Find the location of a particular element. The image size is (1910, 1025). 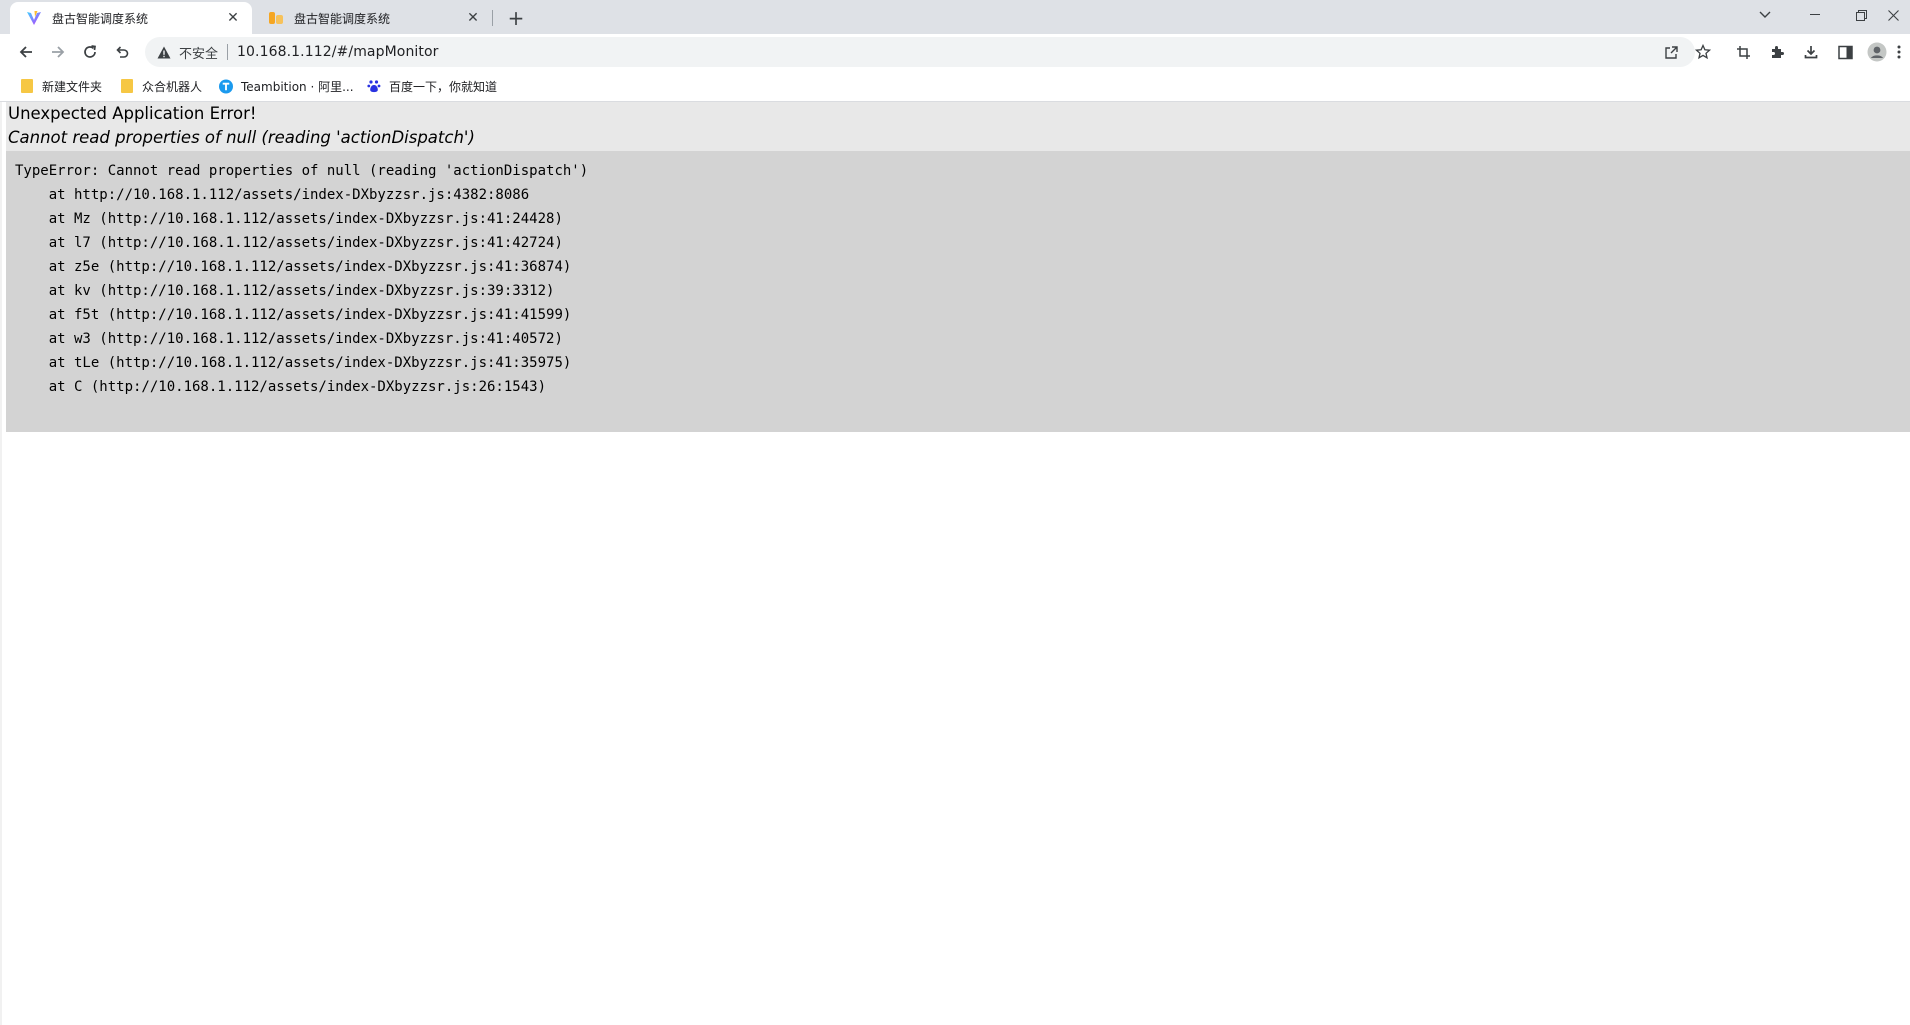

bookmark-folder-zhonghe: 众合机器人 is located at coordinates (161, 86).